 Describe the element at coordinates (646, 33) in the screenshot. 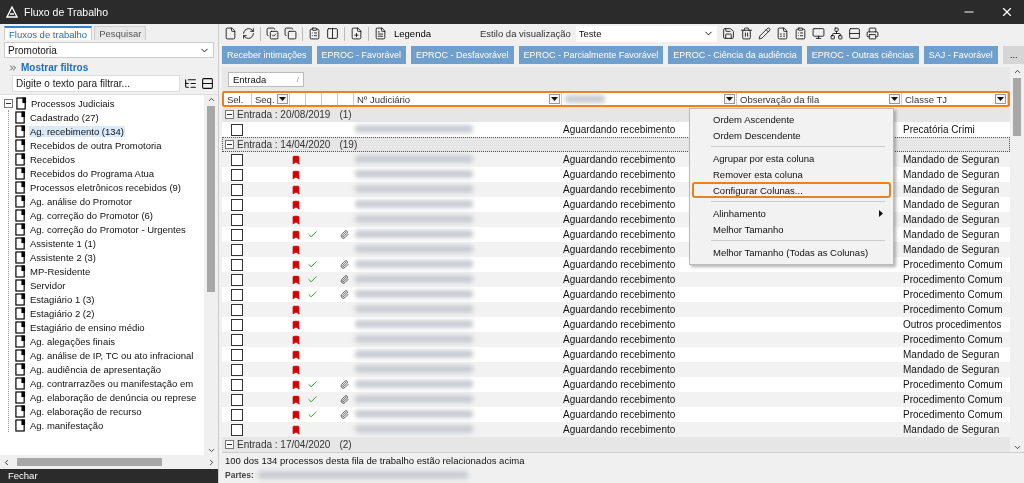

I see `view-style-dropdown: Teste` at that location.